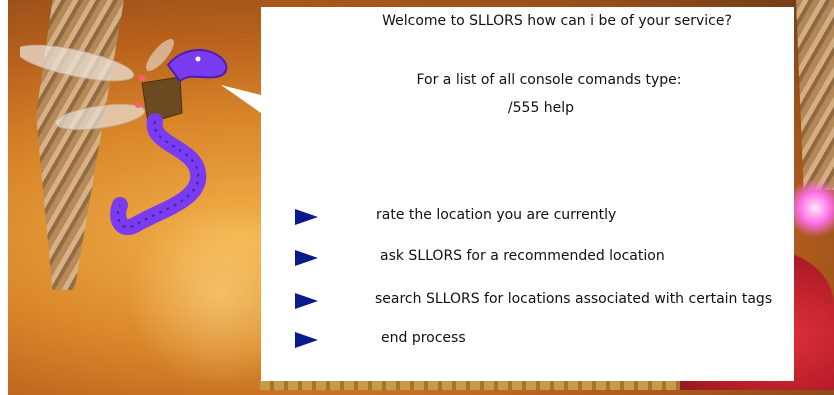 The width and height of the screenshot is (834, 395). I want to click on console-hint: For a list of all console comands type:, so click(549, 80).